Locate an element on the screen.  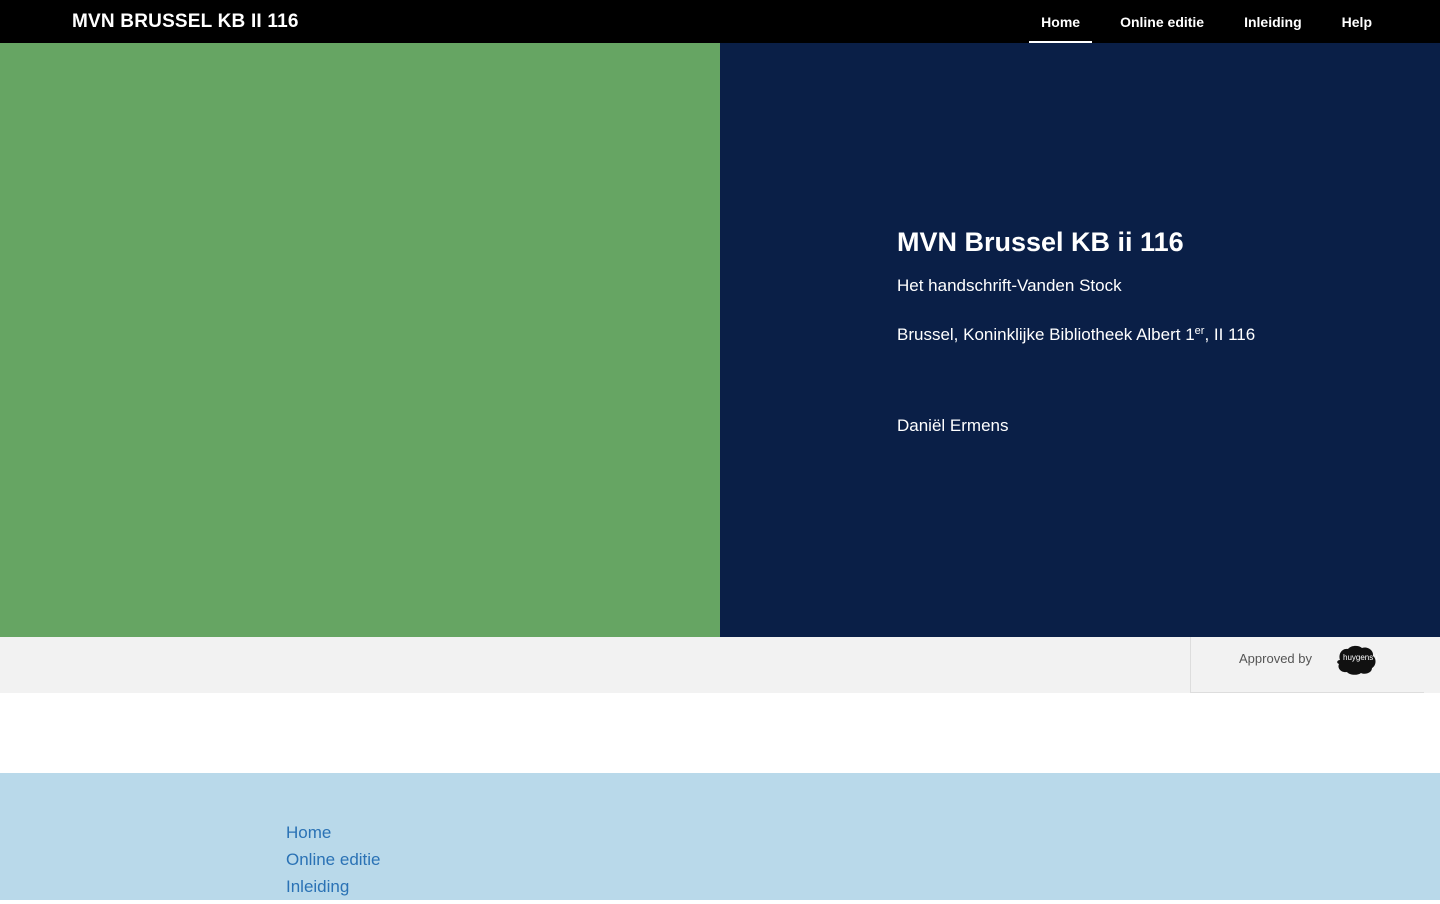
approved-by-box: Approved by huygens ing is located at coordinates (1307, 665).